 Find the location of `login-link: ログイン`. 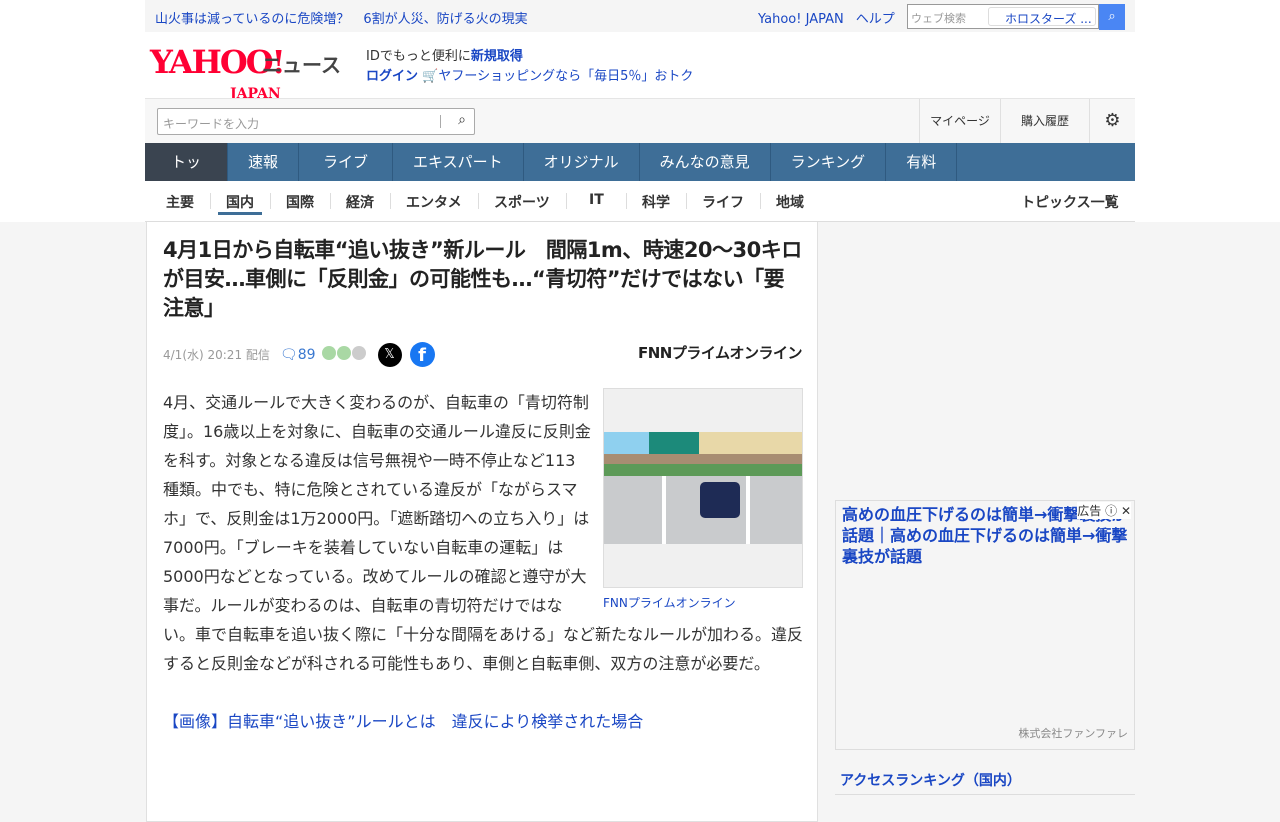

login-link: ログイン is located at coordinates (392, 76).